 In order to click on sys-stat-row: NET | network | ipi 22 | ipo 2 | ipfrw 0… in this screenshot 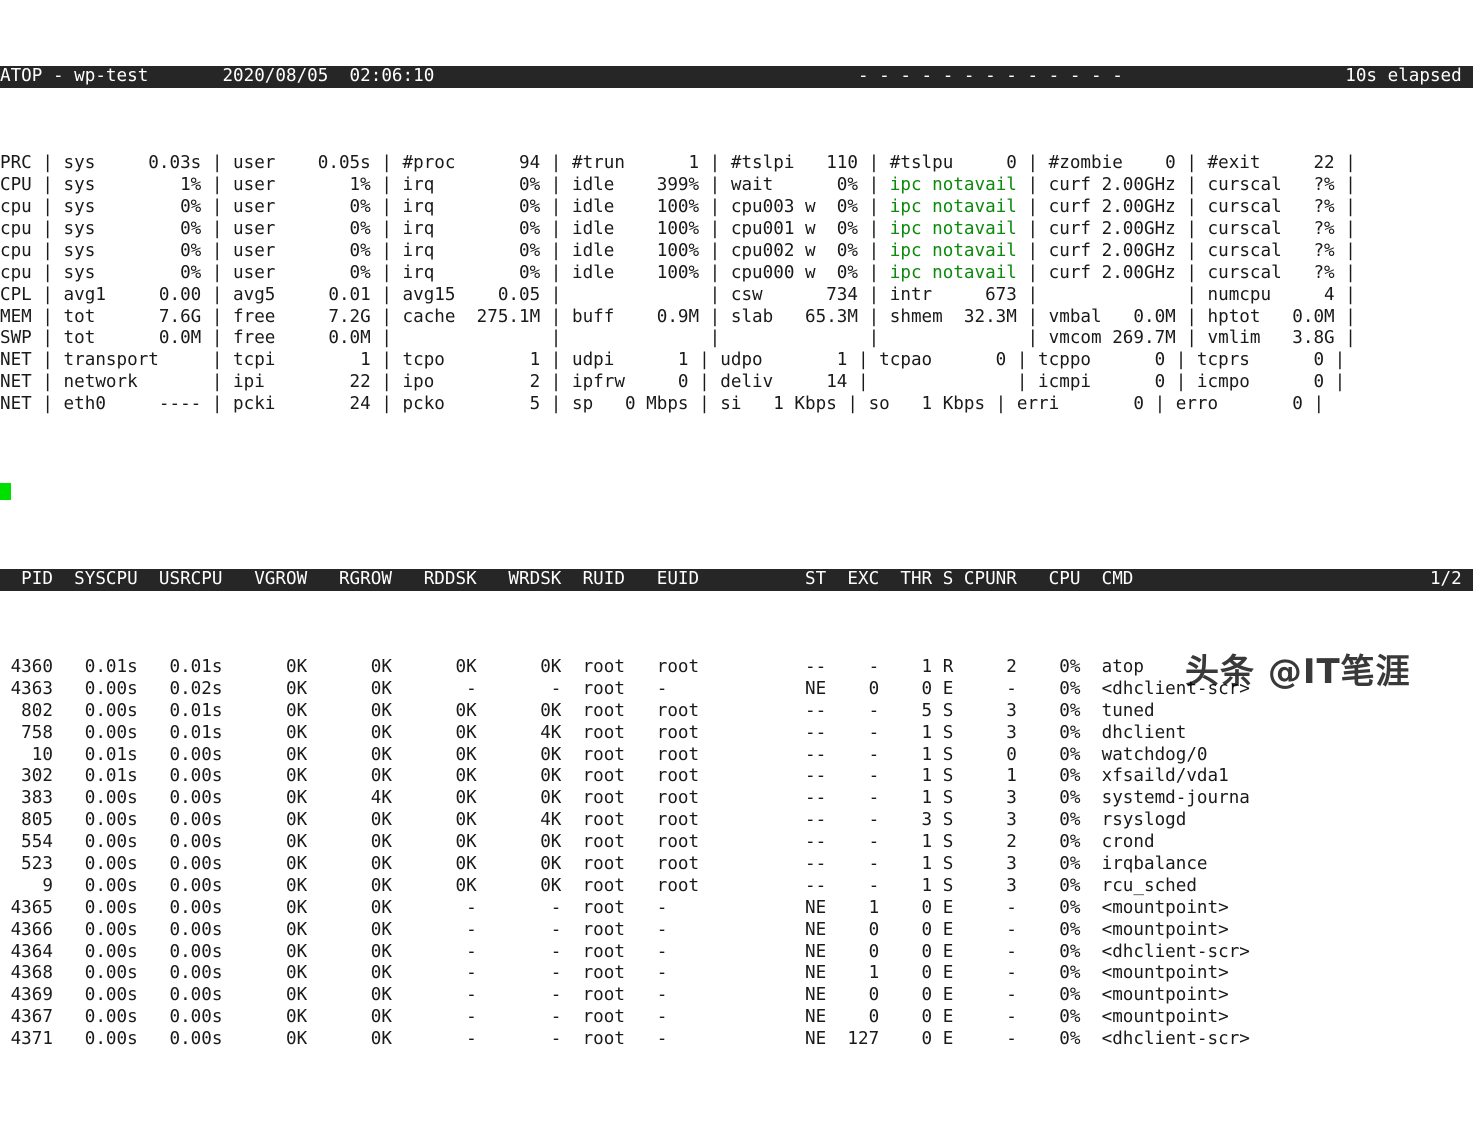, I will do `click(736, 382)`.